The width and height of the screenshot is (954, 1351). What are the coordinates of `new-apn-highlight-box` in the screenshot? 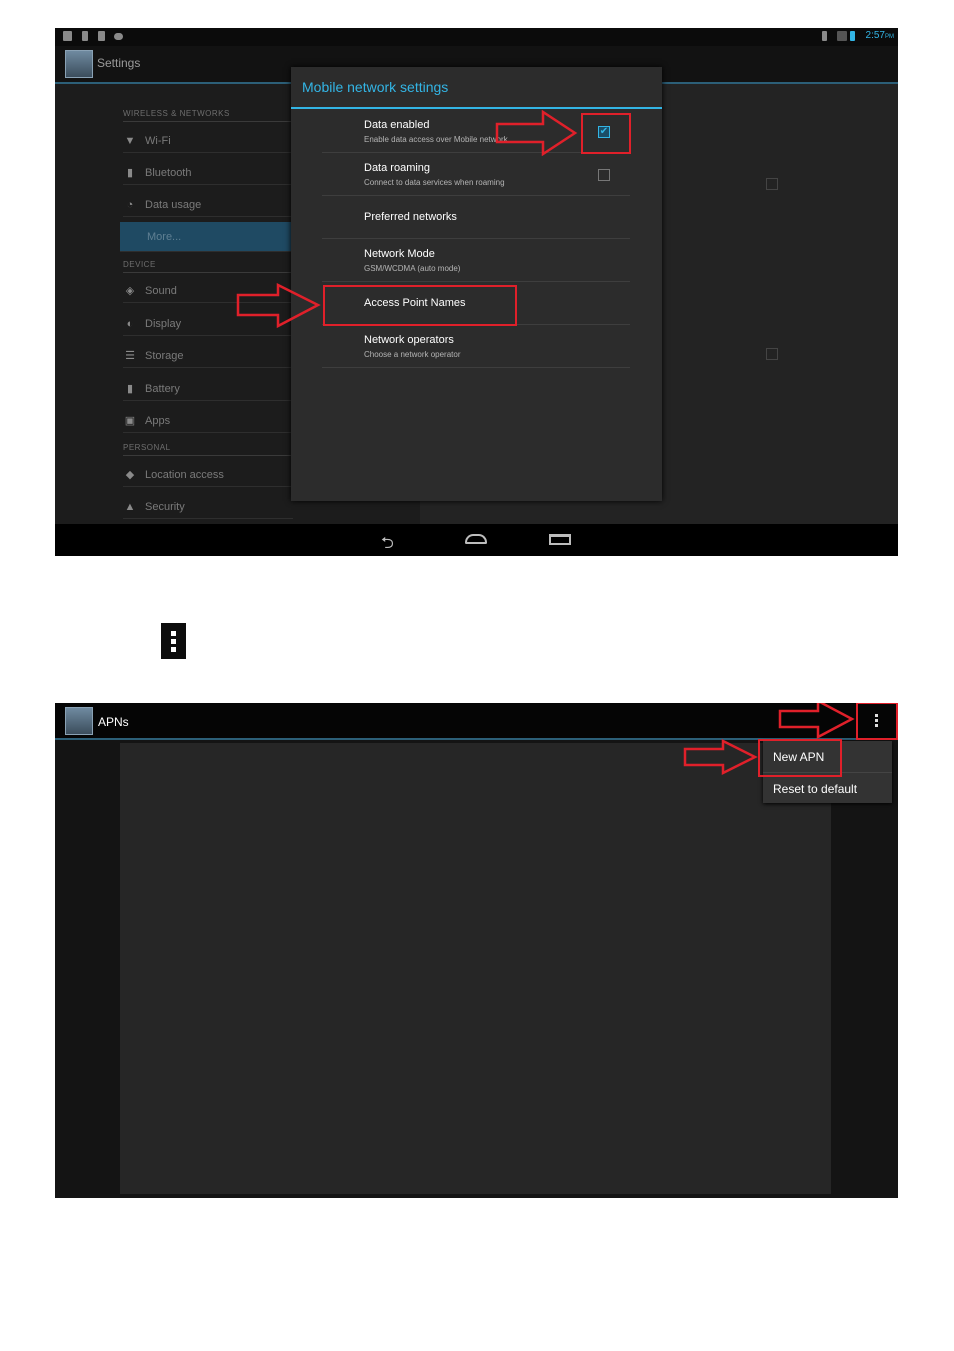 It's located at (800, 758).